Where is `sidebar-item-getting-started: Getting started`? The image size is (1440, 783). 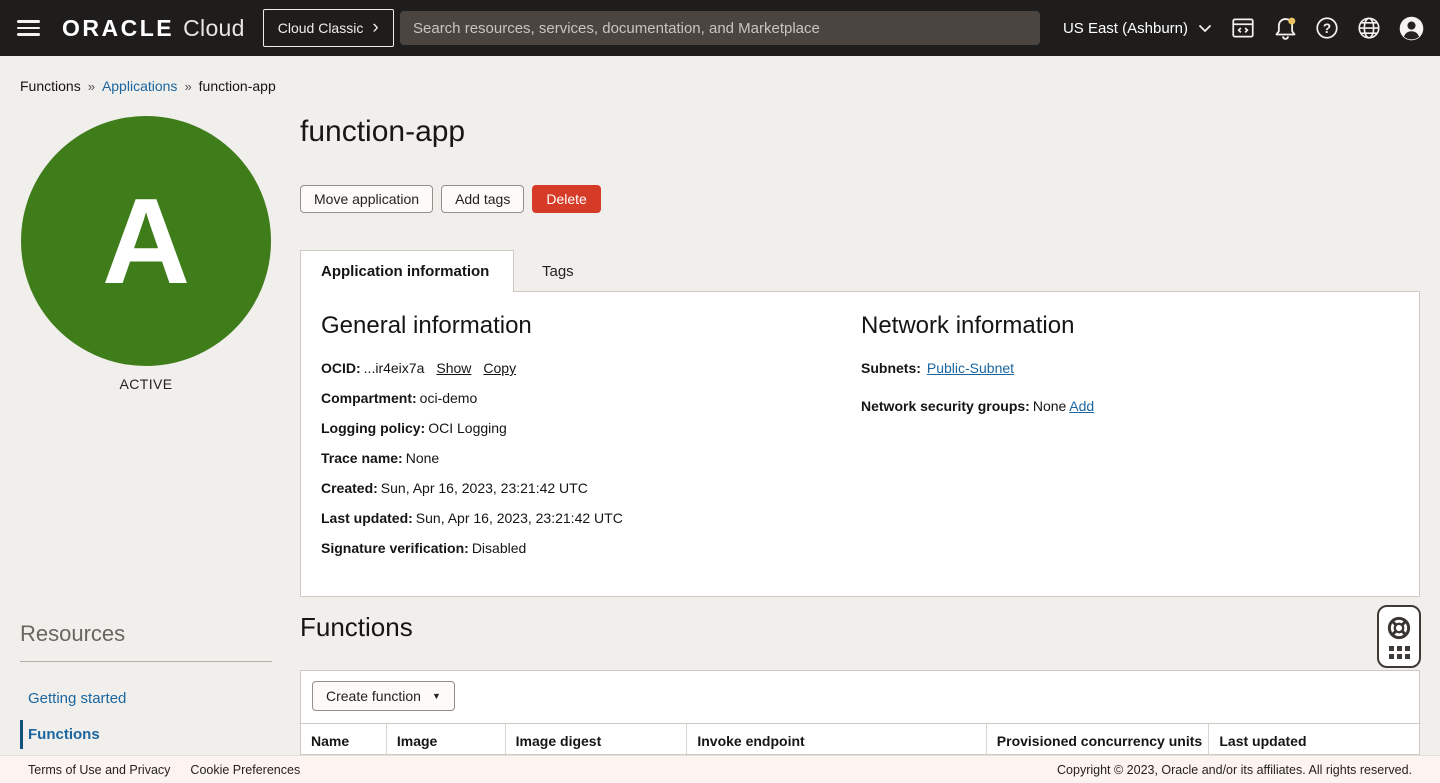 sidebar-item-getting-started: Getting started is located at coordinates (146, 698).